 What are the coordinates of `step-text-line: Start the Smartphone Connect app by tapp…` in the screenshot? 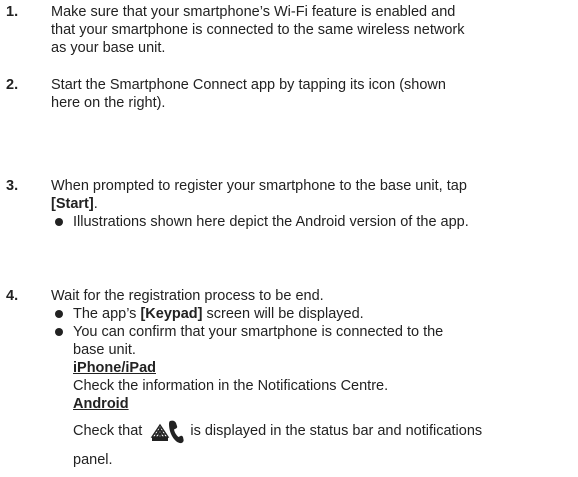 It's located at (248, 85).